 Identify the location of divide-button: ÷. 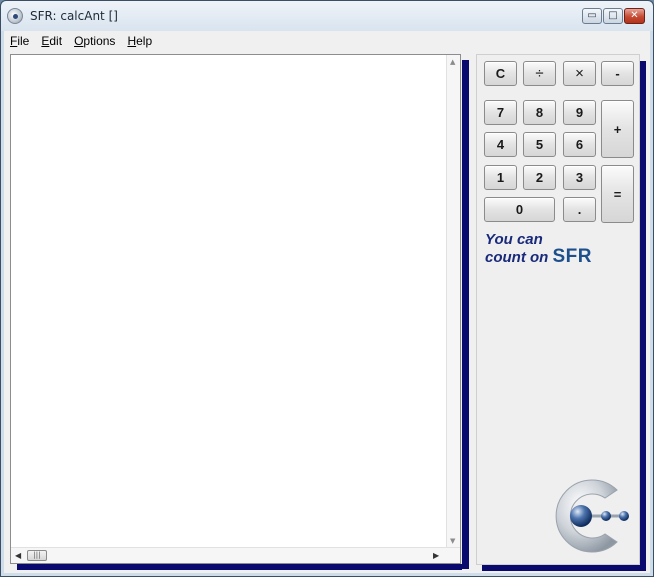
(539, 73).